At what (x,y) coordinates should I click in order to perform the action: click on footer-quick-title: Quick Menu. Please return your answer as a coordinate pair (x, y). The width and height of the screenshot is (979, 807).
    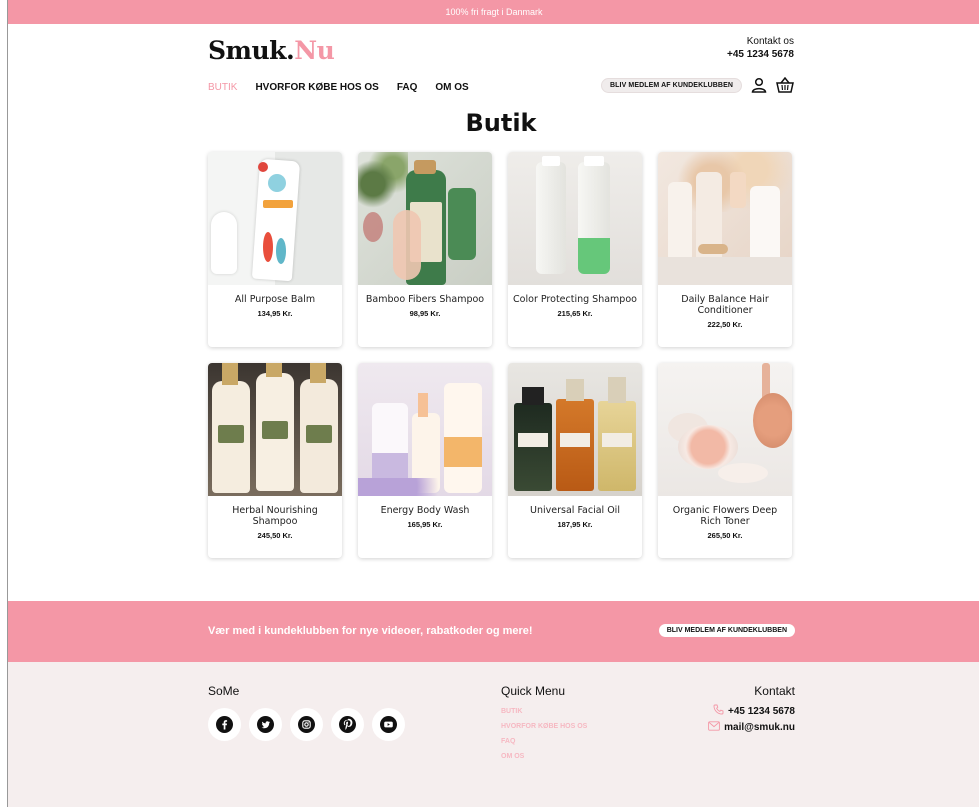
    Looking at the image, I should click on (533, 691).